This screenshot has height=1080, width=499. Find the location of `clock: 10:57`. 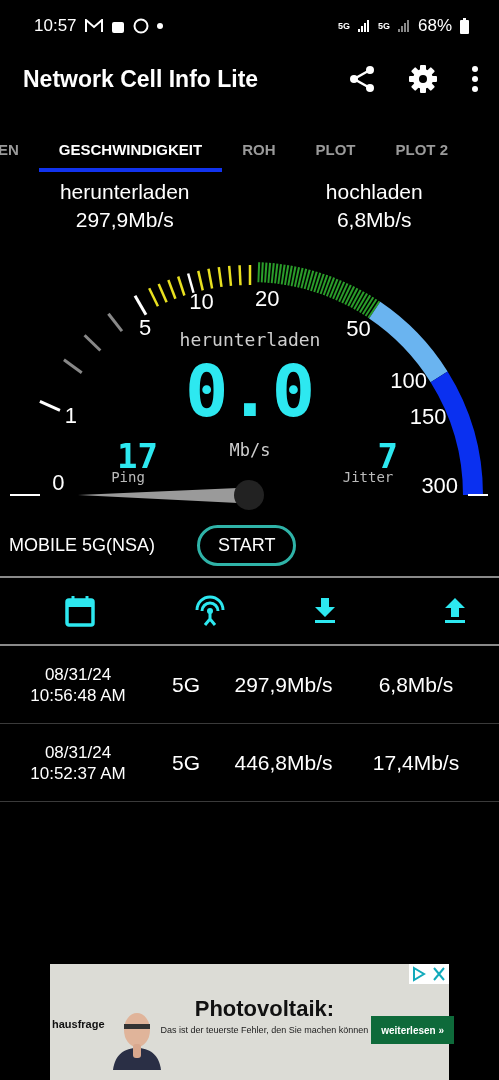

clock: 10:57 is located at coordinates (55, 26).